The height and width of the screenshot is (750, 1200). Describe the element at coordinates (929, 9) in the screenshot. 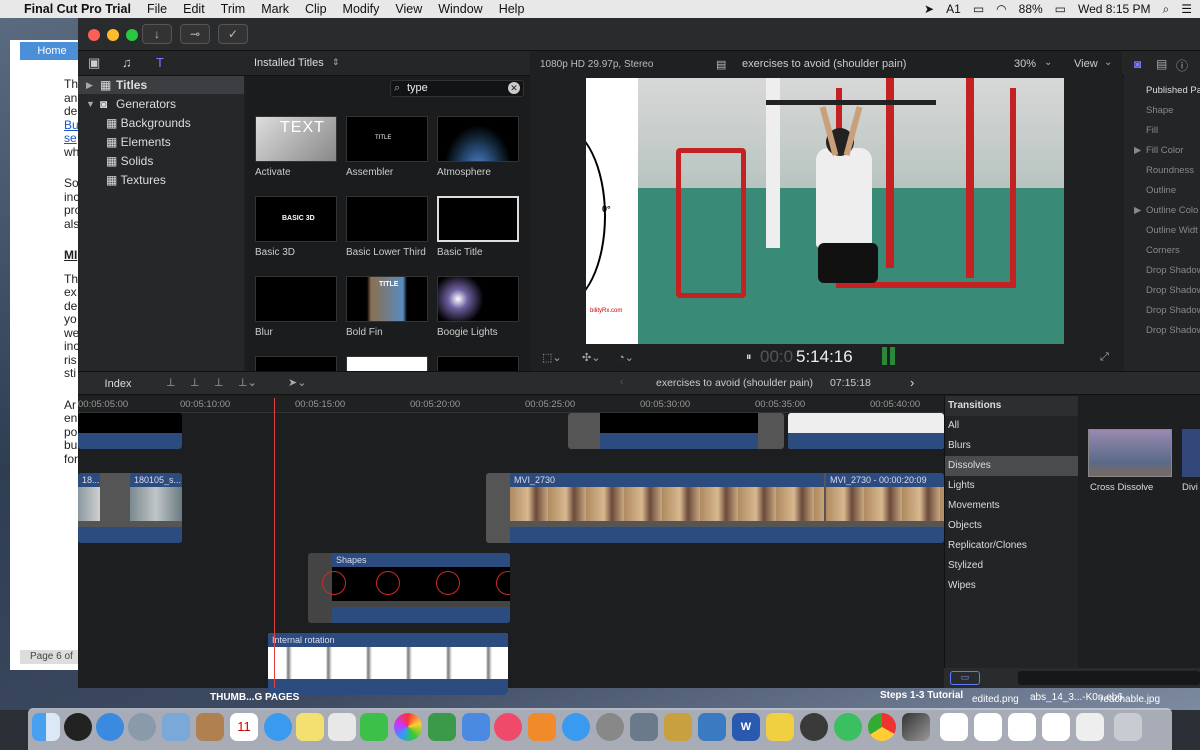

I see `location-icon: ➤` at that location.